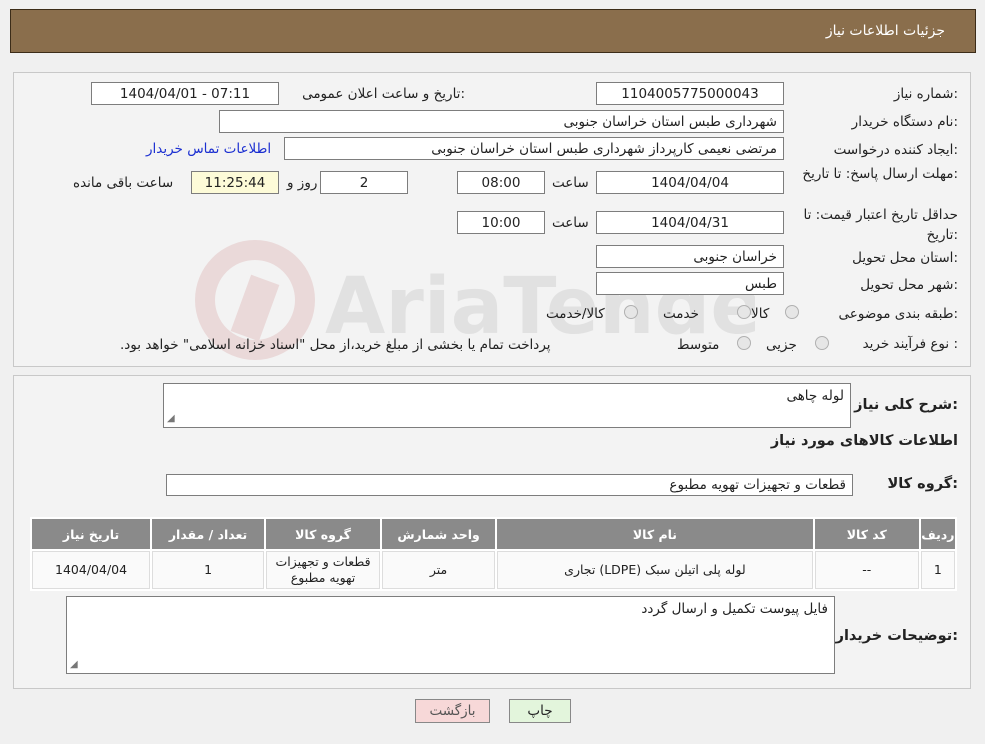  Describe the element at coordinates (507, 405) in the screenshot. I see `summary-textarea: لوله چاهی ◢` at that location.